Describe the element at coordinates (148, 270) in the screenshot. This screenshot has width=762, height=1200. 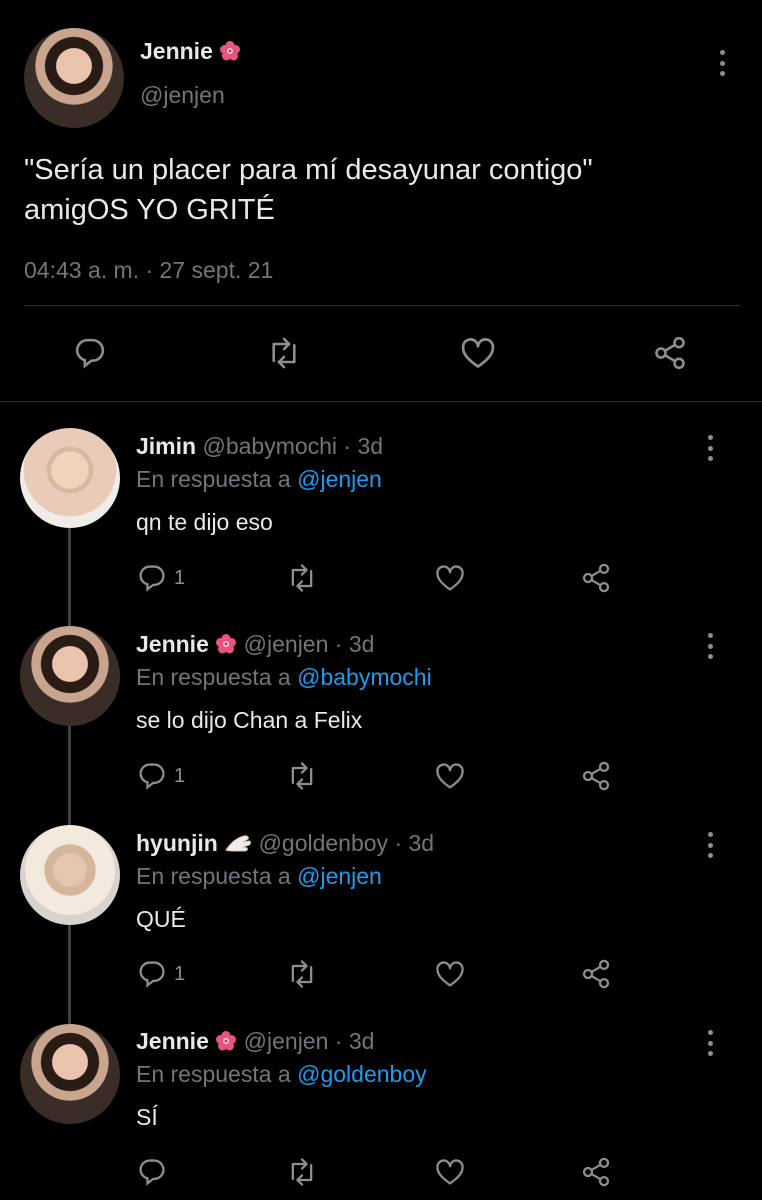
I see `timestamp: 04:43 a. m. · 27 sept. 21` at that location.